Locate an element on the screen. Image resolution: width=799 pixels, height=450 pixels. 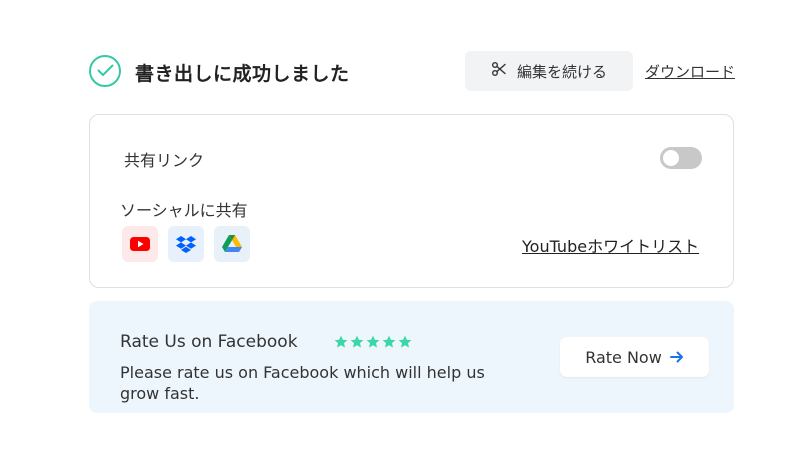
rate-title: Rate Us on Facebook is located at coordinates (209, 342).